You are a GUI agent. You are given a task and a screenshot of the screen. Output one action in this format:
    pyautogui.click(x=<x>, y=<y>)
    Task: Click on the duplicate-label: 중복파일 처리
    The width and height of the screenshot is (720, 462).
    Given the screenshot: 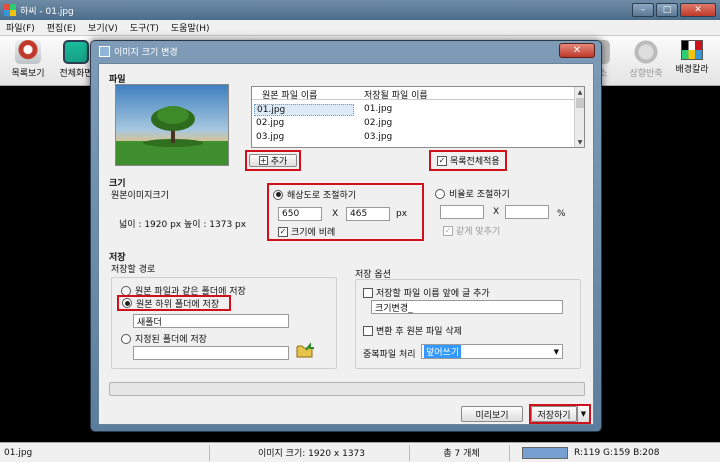 What is the action you would take?
    pyautogui.click(x=389, y=355)
    